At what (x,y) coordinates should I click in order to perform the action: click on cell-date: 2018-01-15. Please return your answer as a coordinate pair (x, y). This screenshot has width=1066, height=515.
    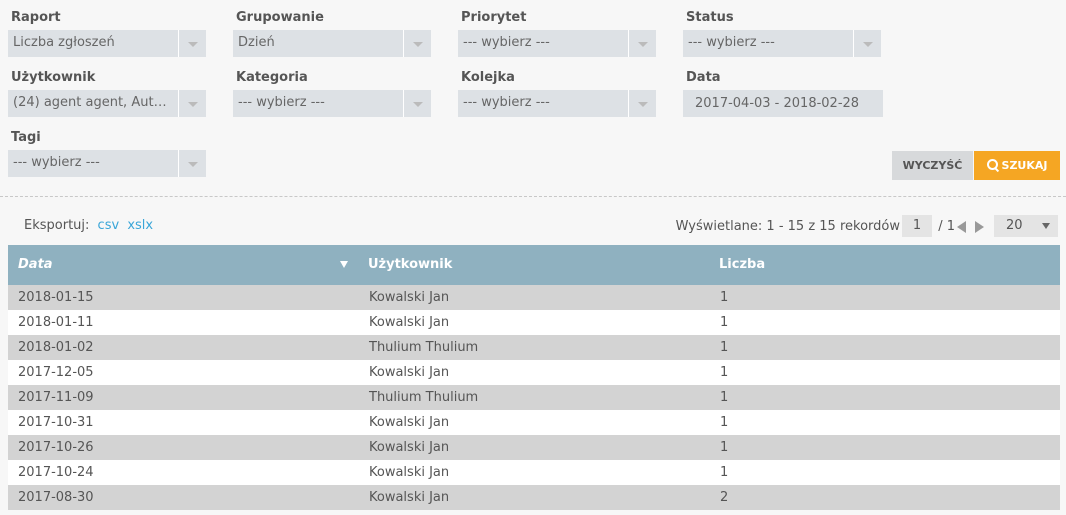
    Looking at the image, I should click on (56, 297).